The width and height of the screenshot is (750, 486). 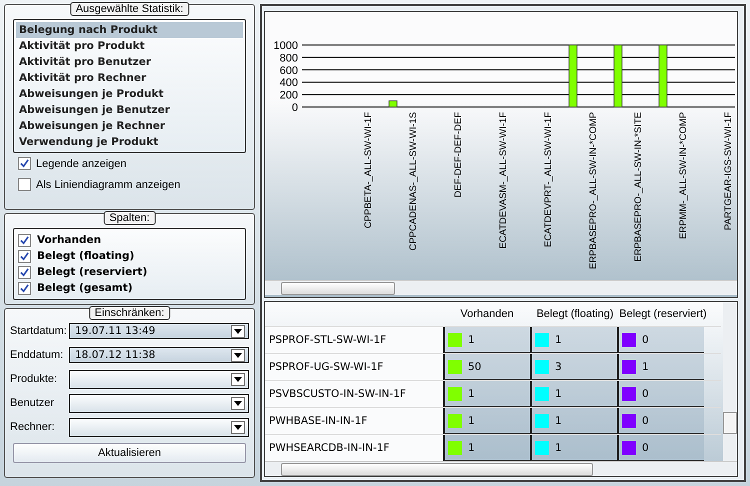 I want to click on category-label: ECATDEVASM-_ALL-SW-WI-1F, so click(x=503, y=180).